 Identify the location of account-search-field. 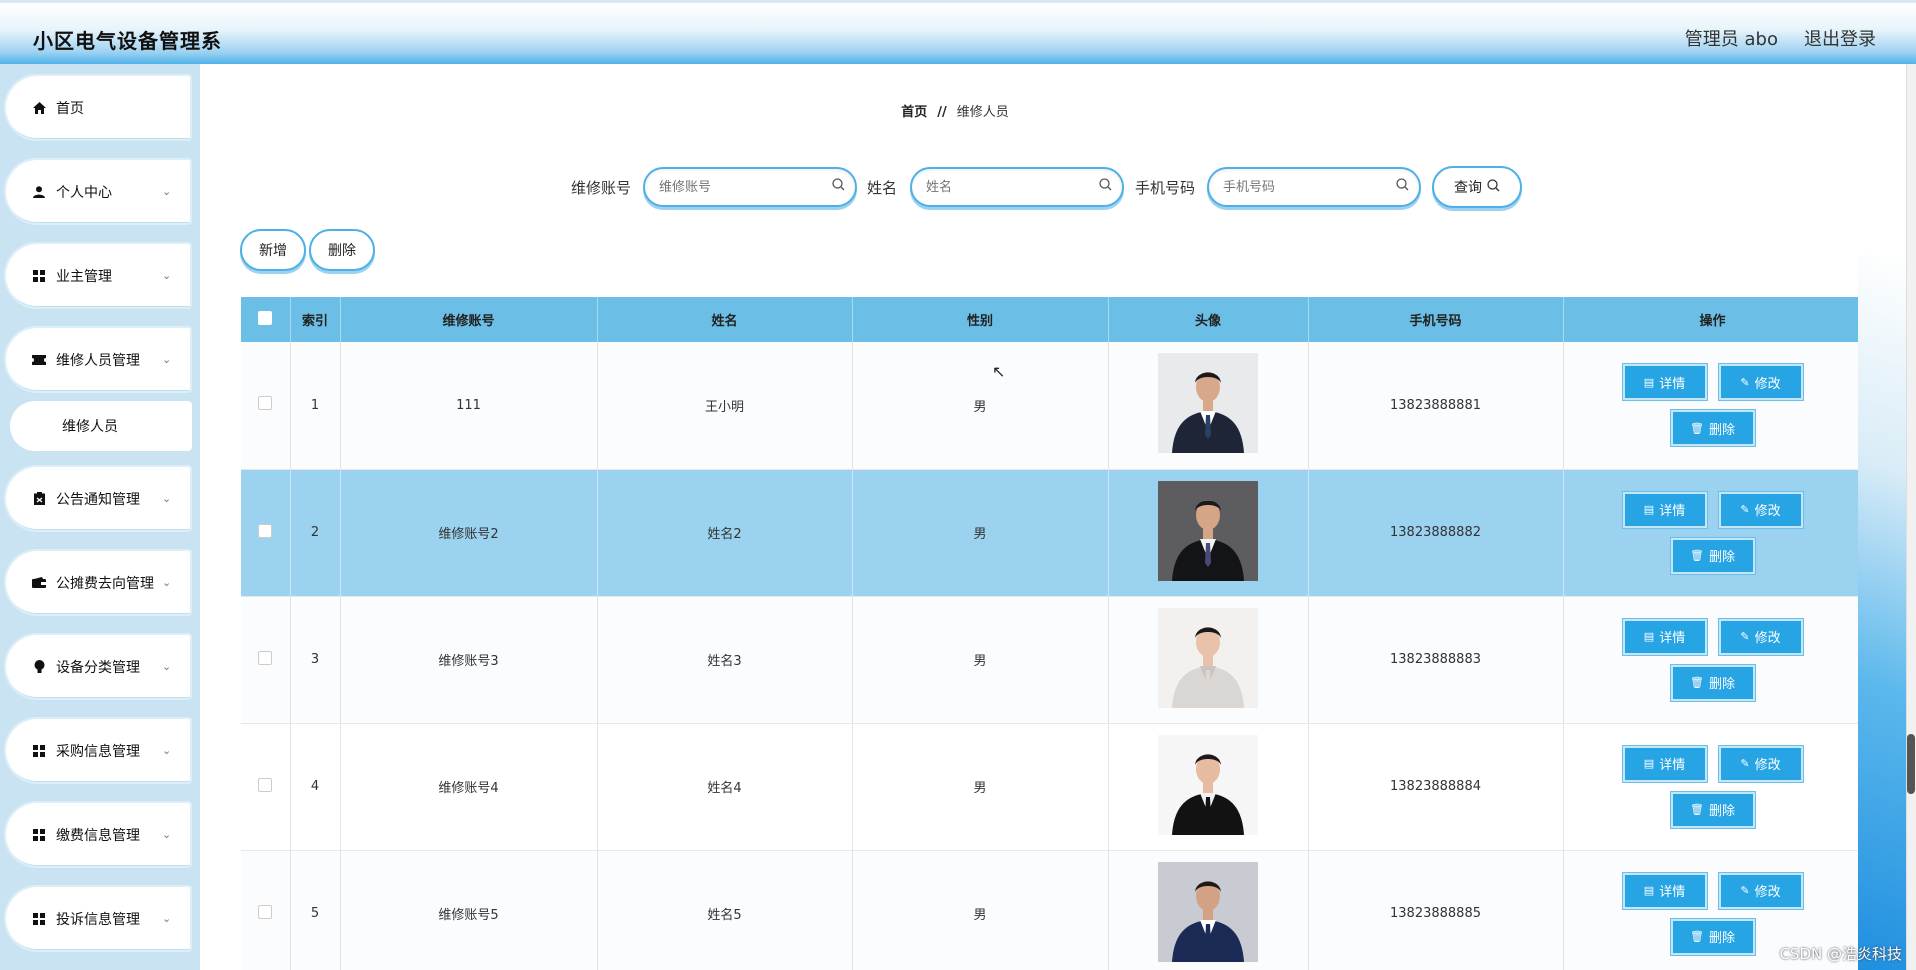
(750, 187).